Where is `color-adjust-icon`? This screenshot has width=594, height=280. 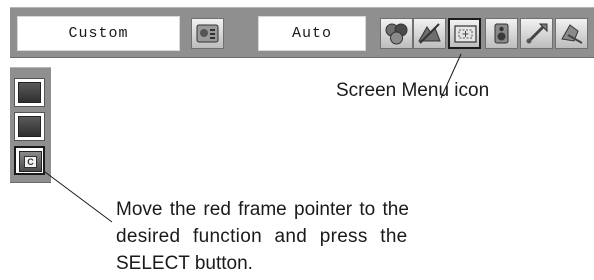 color-adjust-icon is located at coordinates (396, 33).